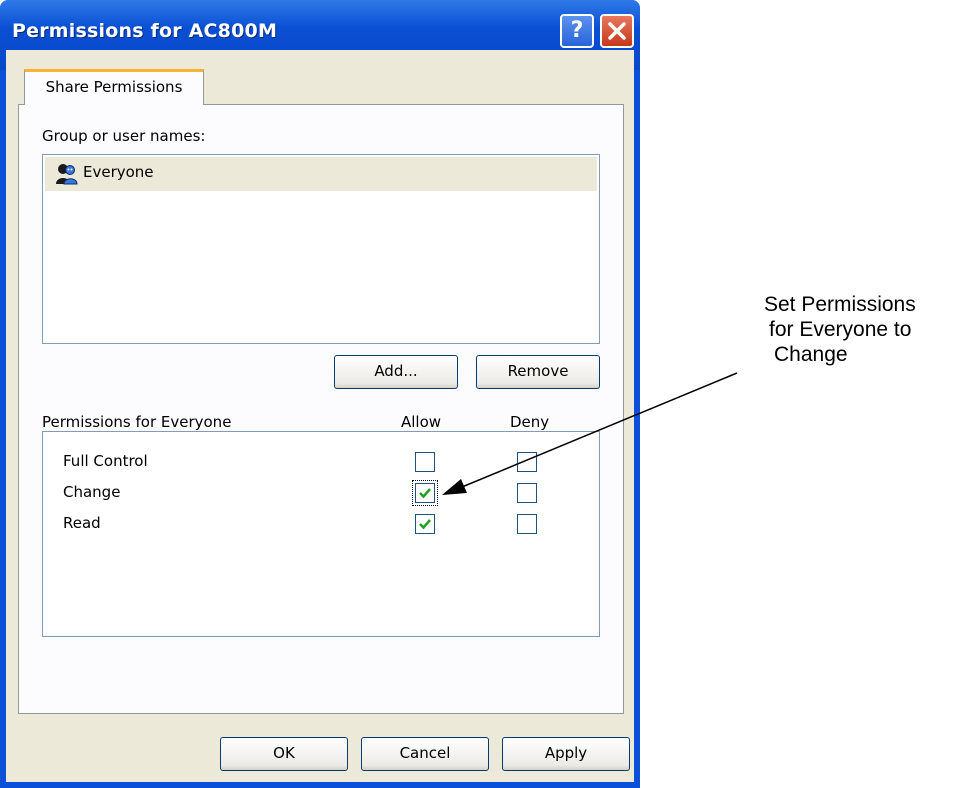 The image size is (980, 788). I want to click on annotation-line: for Everyone to, so click(840, 329).